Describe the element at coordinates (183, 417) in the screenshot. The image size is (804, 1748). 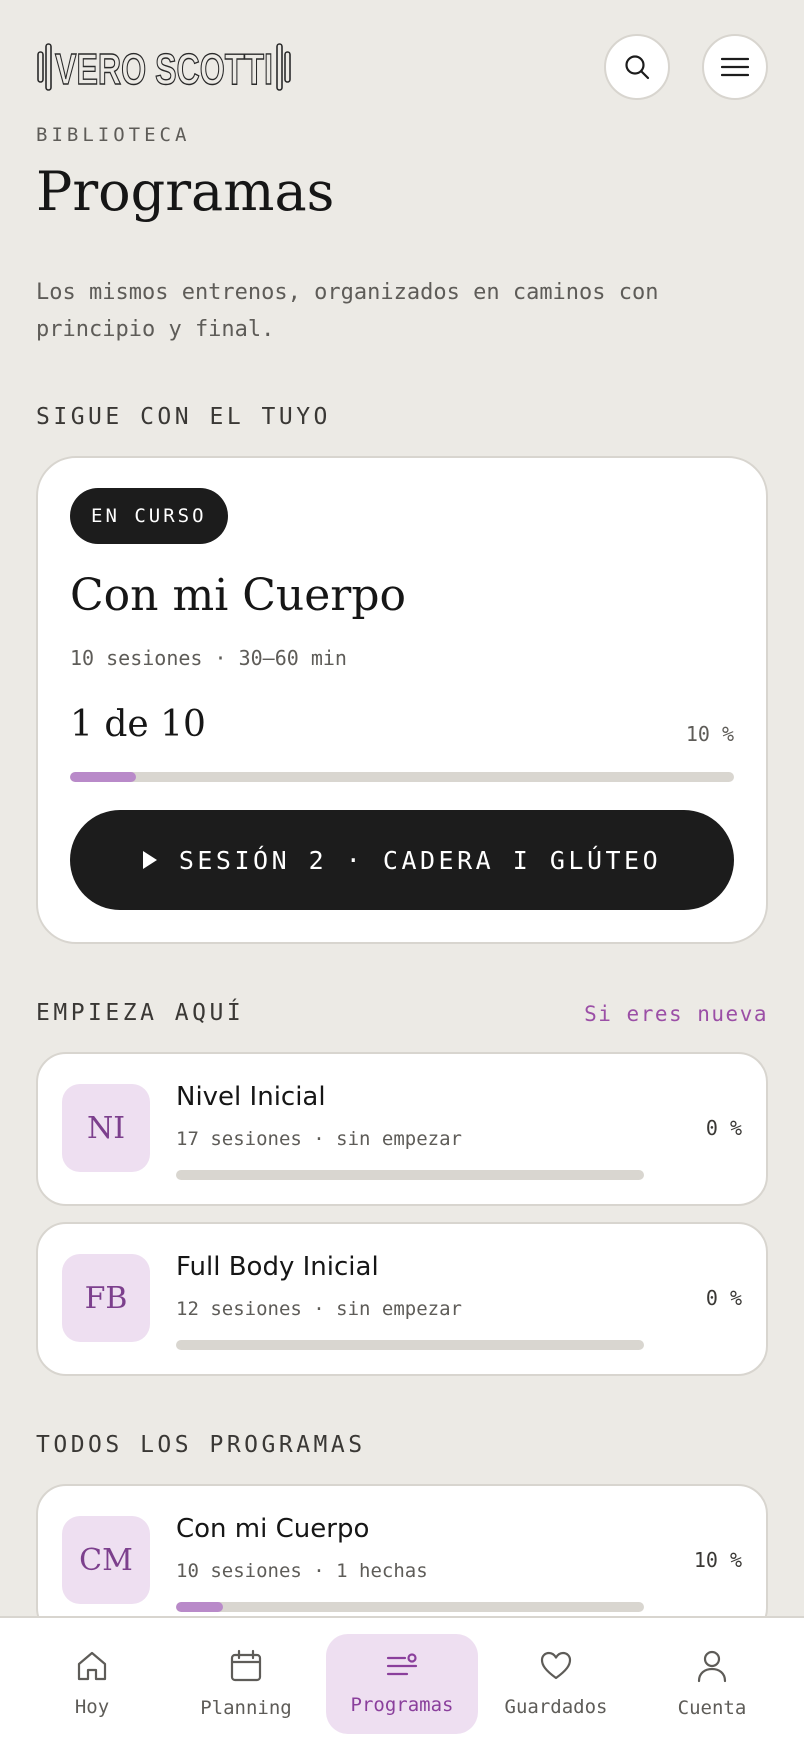
I see `section-label-current: SIGUE CON EL TUYO` at that location.